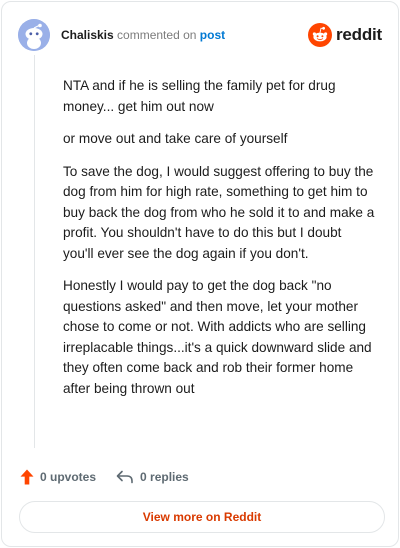 The width and height of the screenshot is (400, 548). I want to click on user-avatar, so click(34, 35).